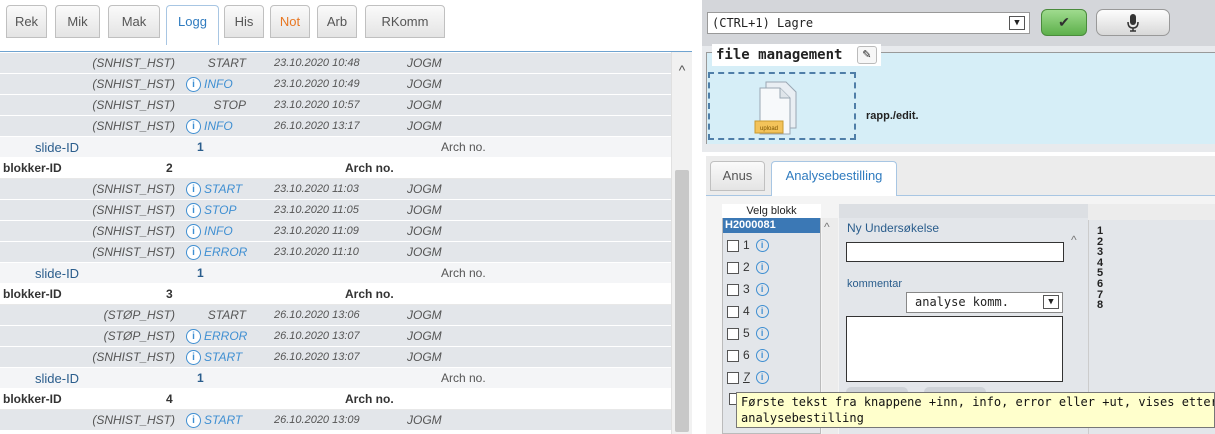 The width and height of the screenshot is (1215, 434). Describe the element at coordinates (335, 315) in the screenshot. I see `log-row: (STØP_HST) START 26.10.2020 13:06 JOGM` at that location.